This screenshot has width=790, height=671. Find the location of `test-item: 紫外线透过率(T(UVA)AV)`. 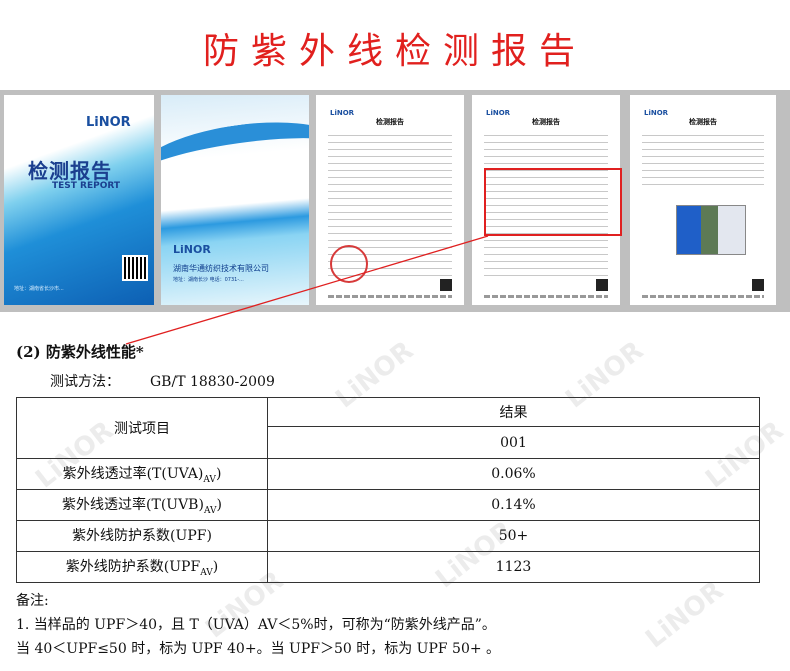

test-item: 紫外线透过率(T(UVA)AV) is located at coordinates (142, 474).